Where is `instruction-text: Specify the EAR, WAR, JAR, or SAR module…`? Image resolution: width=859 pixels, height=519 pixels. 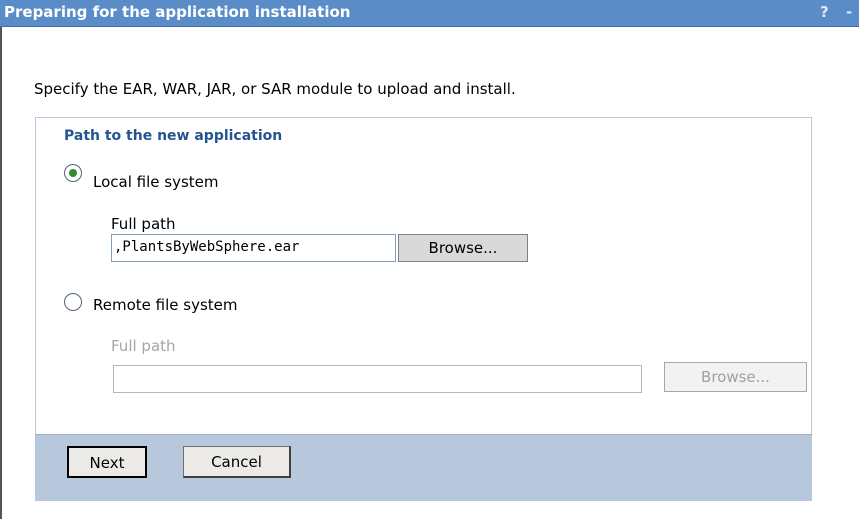 instruction-text: Specify the EAR, WAR, JAR, or SAR module… is located at coordinates (275, 89).